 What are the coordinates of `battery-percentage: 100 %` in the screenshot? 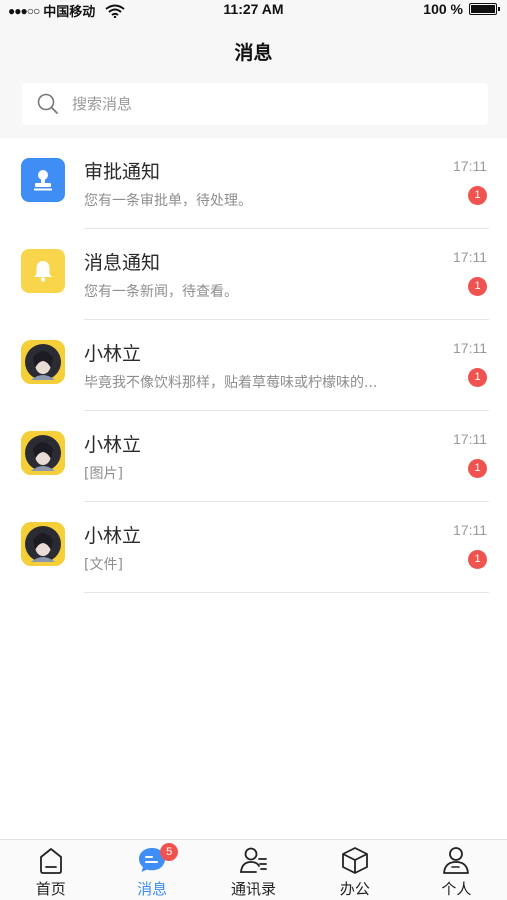 It's located at (443, 9).